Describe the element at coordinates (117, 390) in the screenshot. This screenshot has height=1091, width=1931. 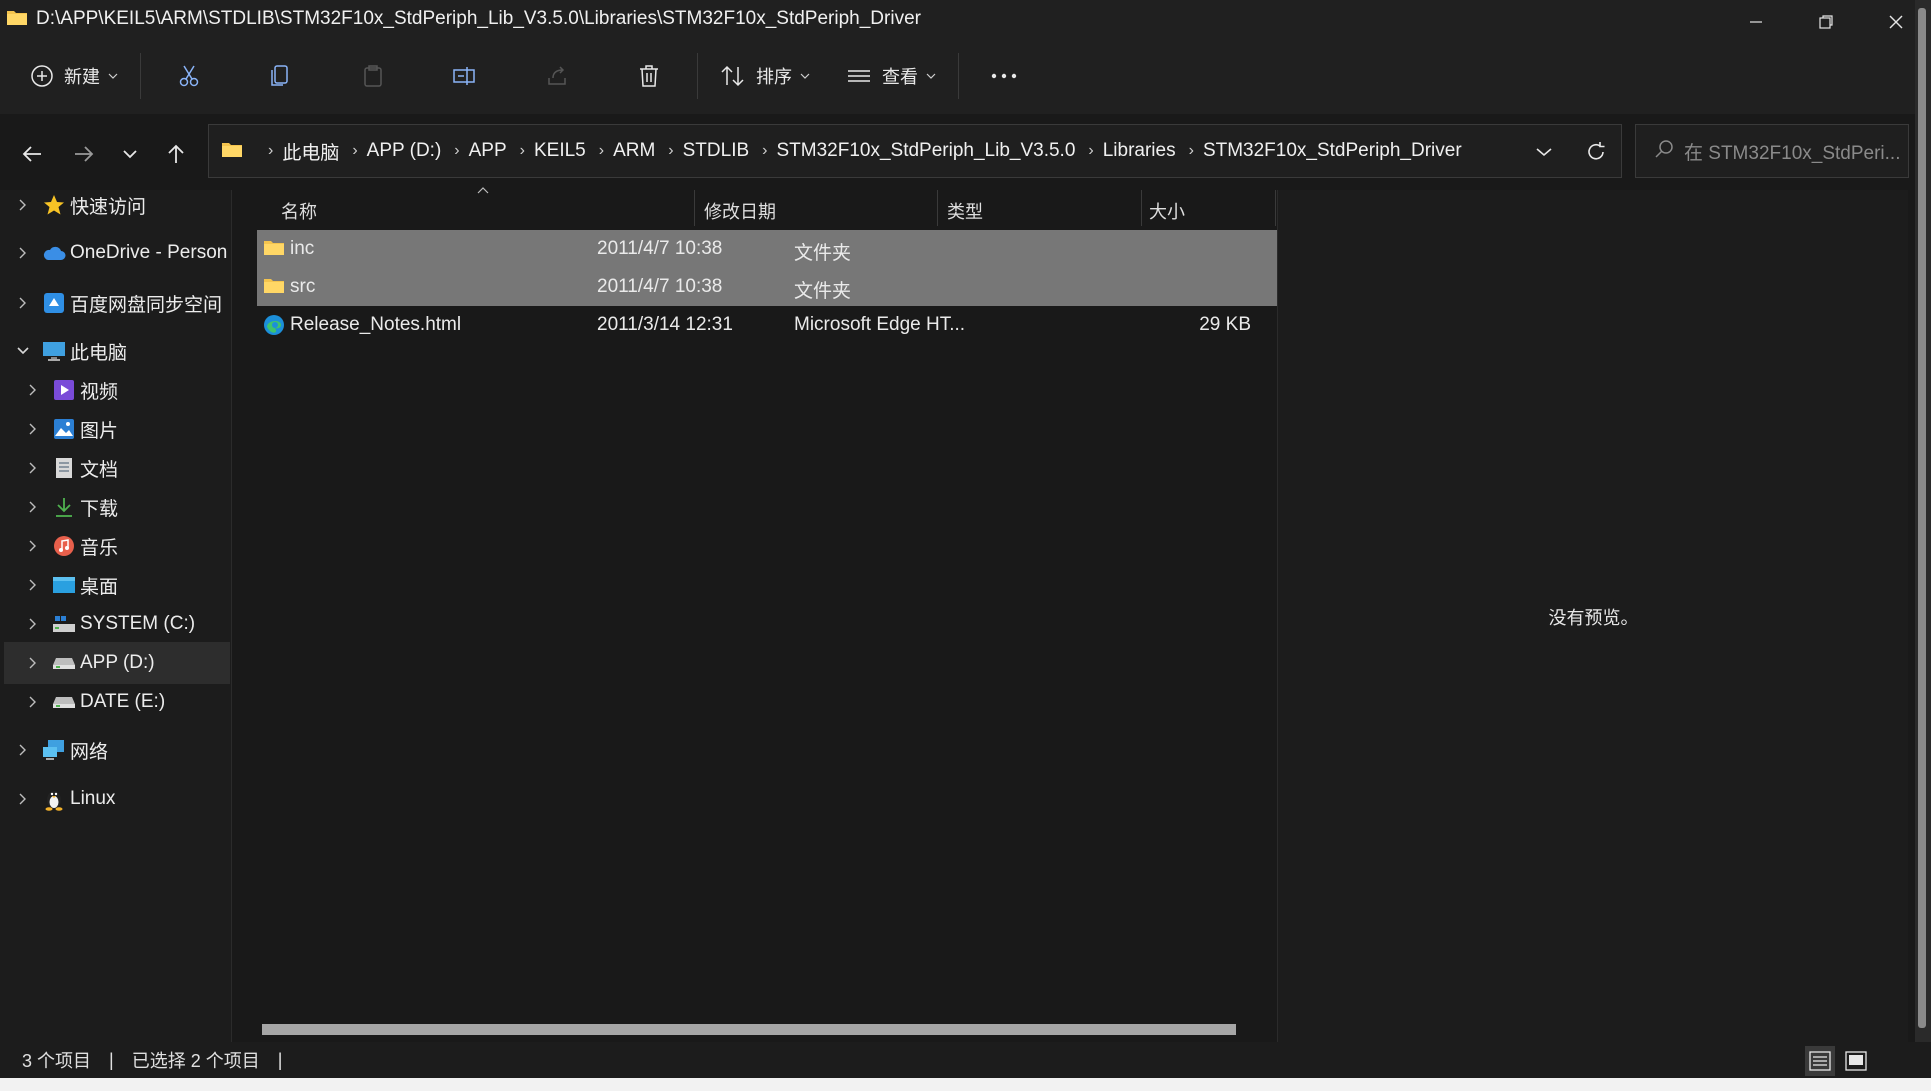
I see `sidebar-item: 视频` at that location.